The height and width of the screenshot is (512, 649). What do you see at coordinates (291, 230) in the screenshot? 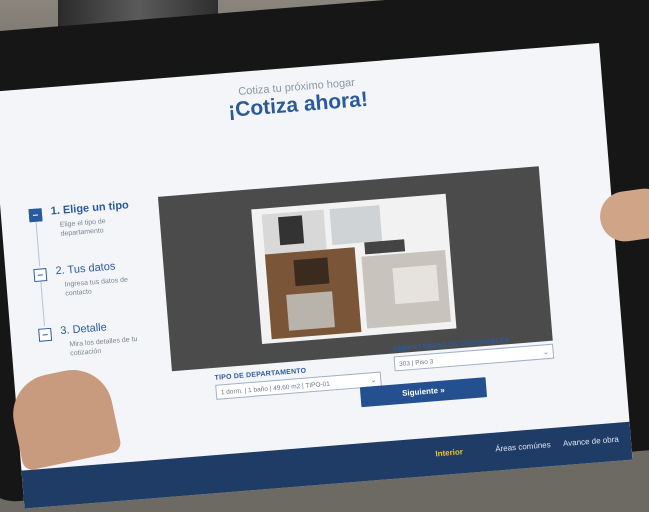
I see `plan-kitchen-counter` at bounding box center [291, 230].